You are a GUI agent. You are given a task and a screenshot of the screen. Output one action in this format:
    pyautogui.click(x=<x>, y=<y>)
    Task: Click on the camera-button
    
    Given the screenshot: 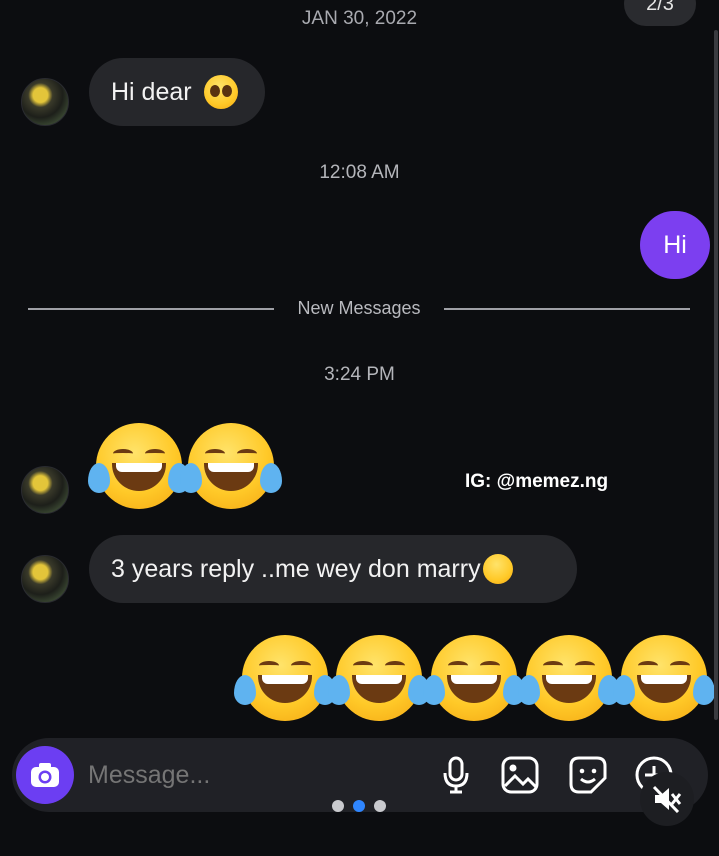 What is the action you would take?
    pyautogui.click(x=45, y=775)
    